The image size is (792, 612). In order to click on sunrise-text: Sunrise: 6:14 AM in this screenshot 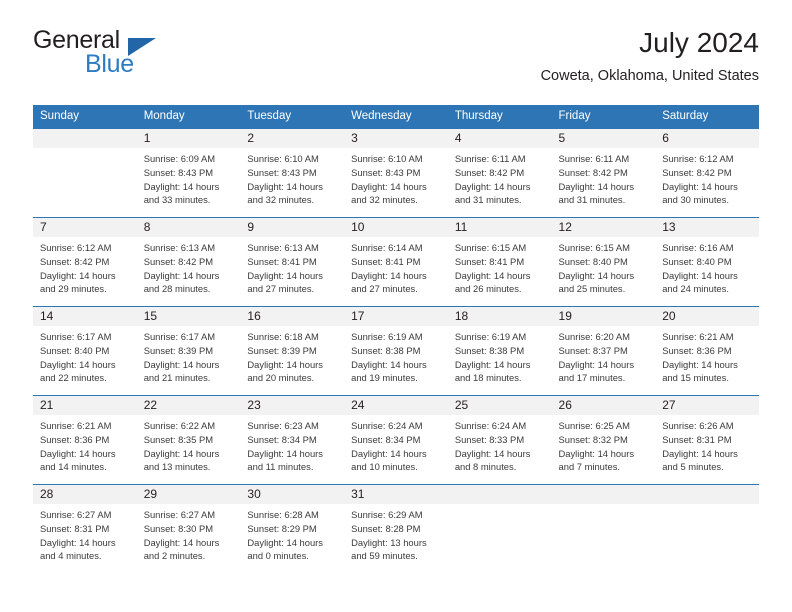, I will do `click(387, 248)`.